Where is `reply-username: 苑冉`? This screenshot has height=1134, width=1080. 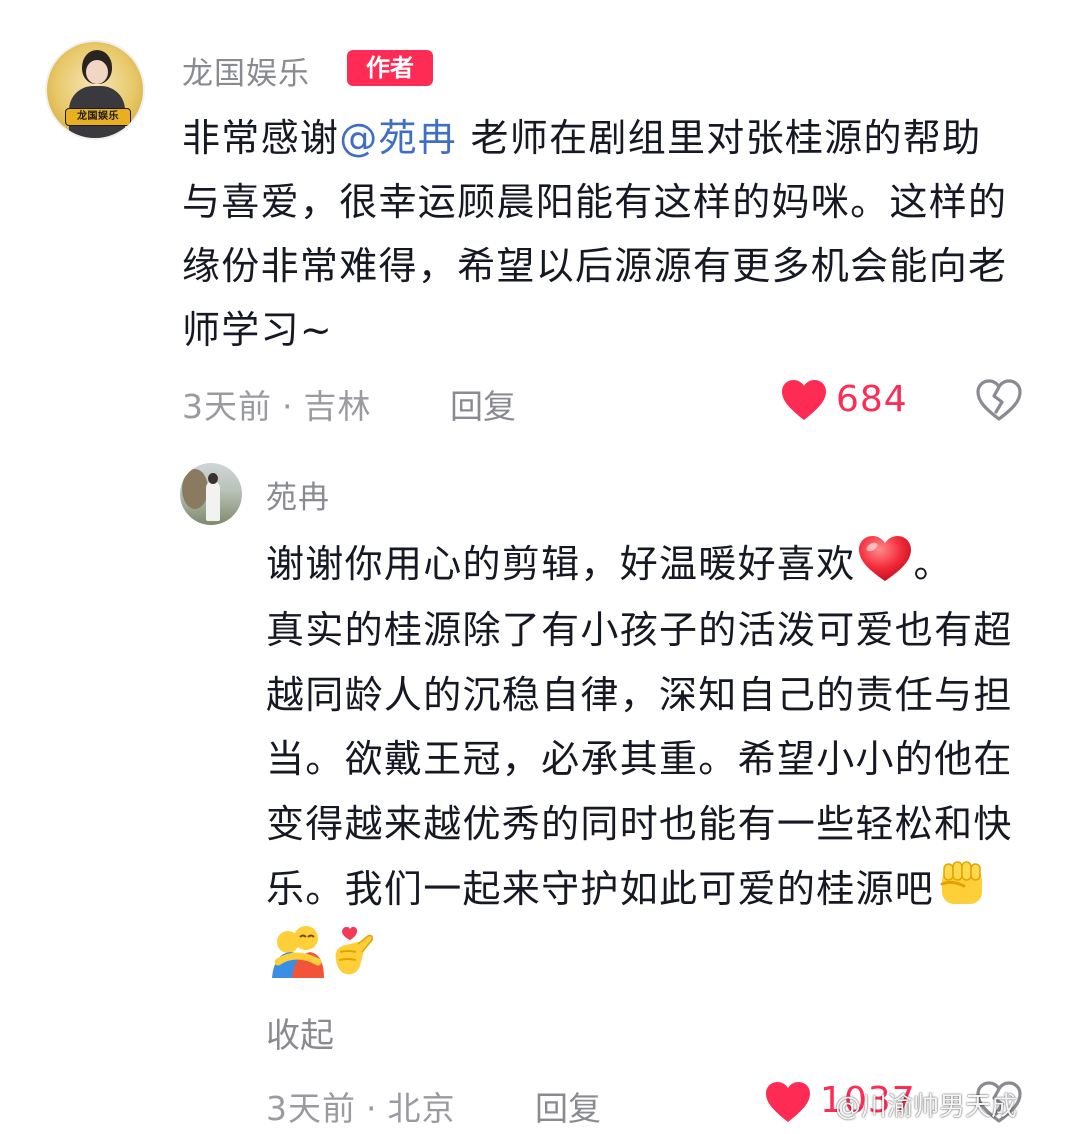 reply-username: 苑冉 is located at coordinates (298, 494).